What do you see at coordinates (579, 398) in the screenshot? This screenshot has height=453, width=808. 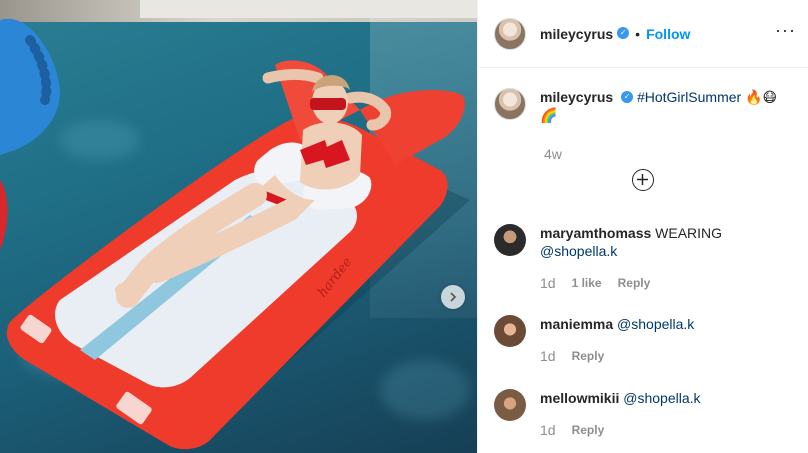 I see `commenter-username: mellowmikii` at bounding box center [579, 398].